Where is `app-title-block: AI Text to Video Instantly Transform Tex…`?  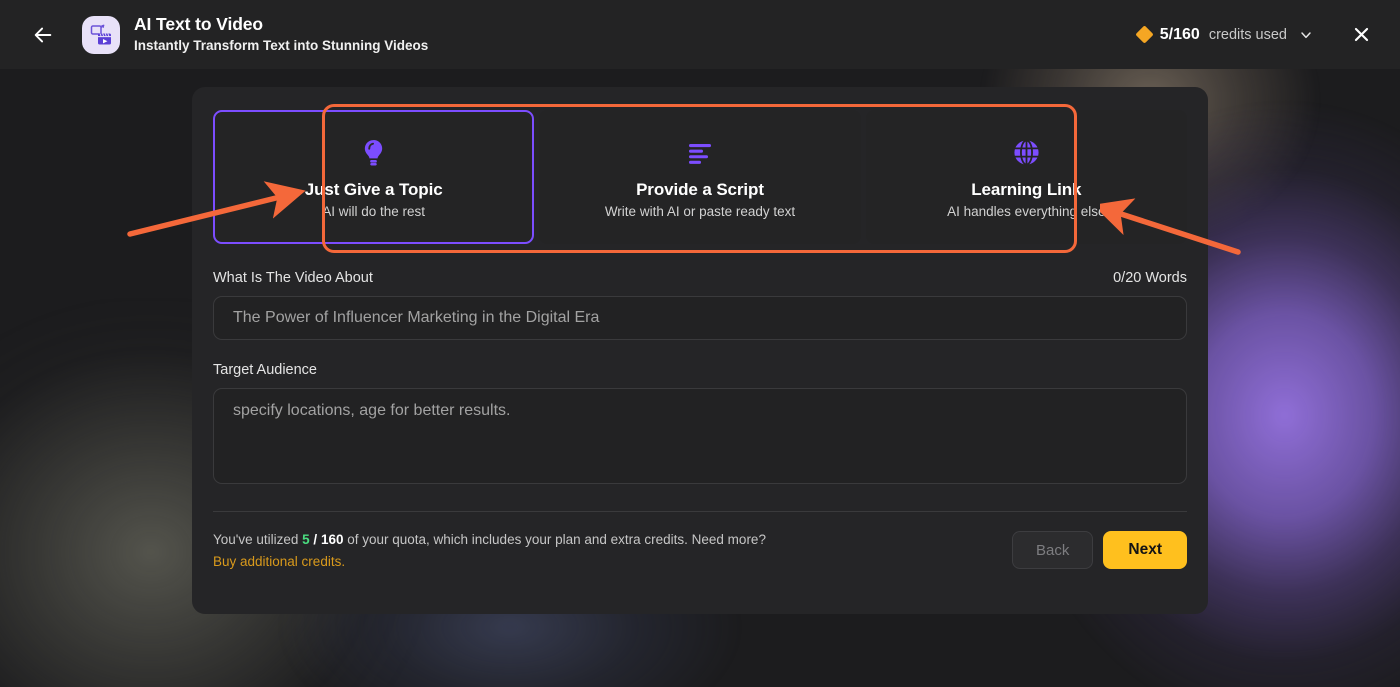 app-title-block: AI Text to Video Instantly Transform Tex… is located at coordinates (281, 34).